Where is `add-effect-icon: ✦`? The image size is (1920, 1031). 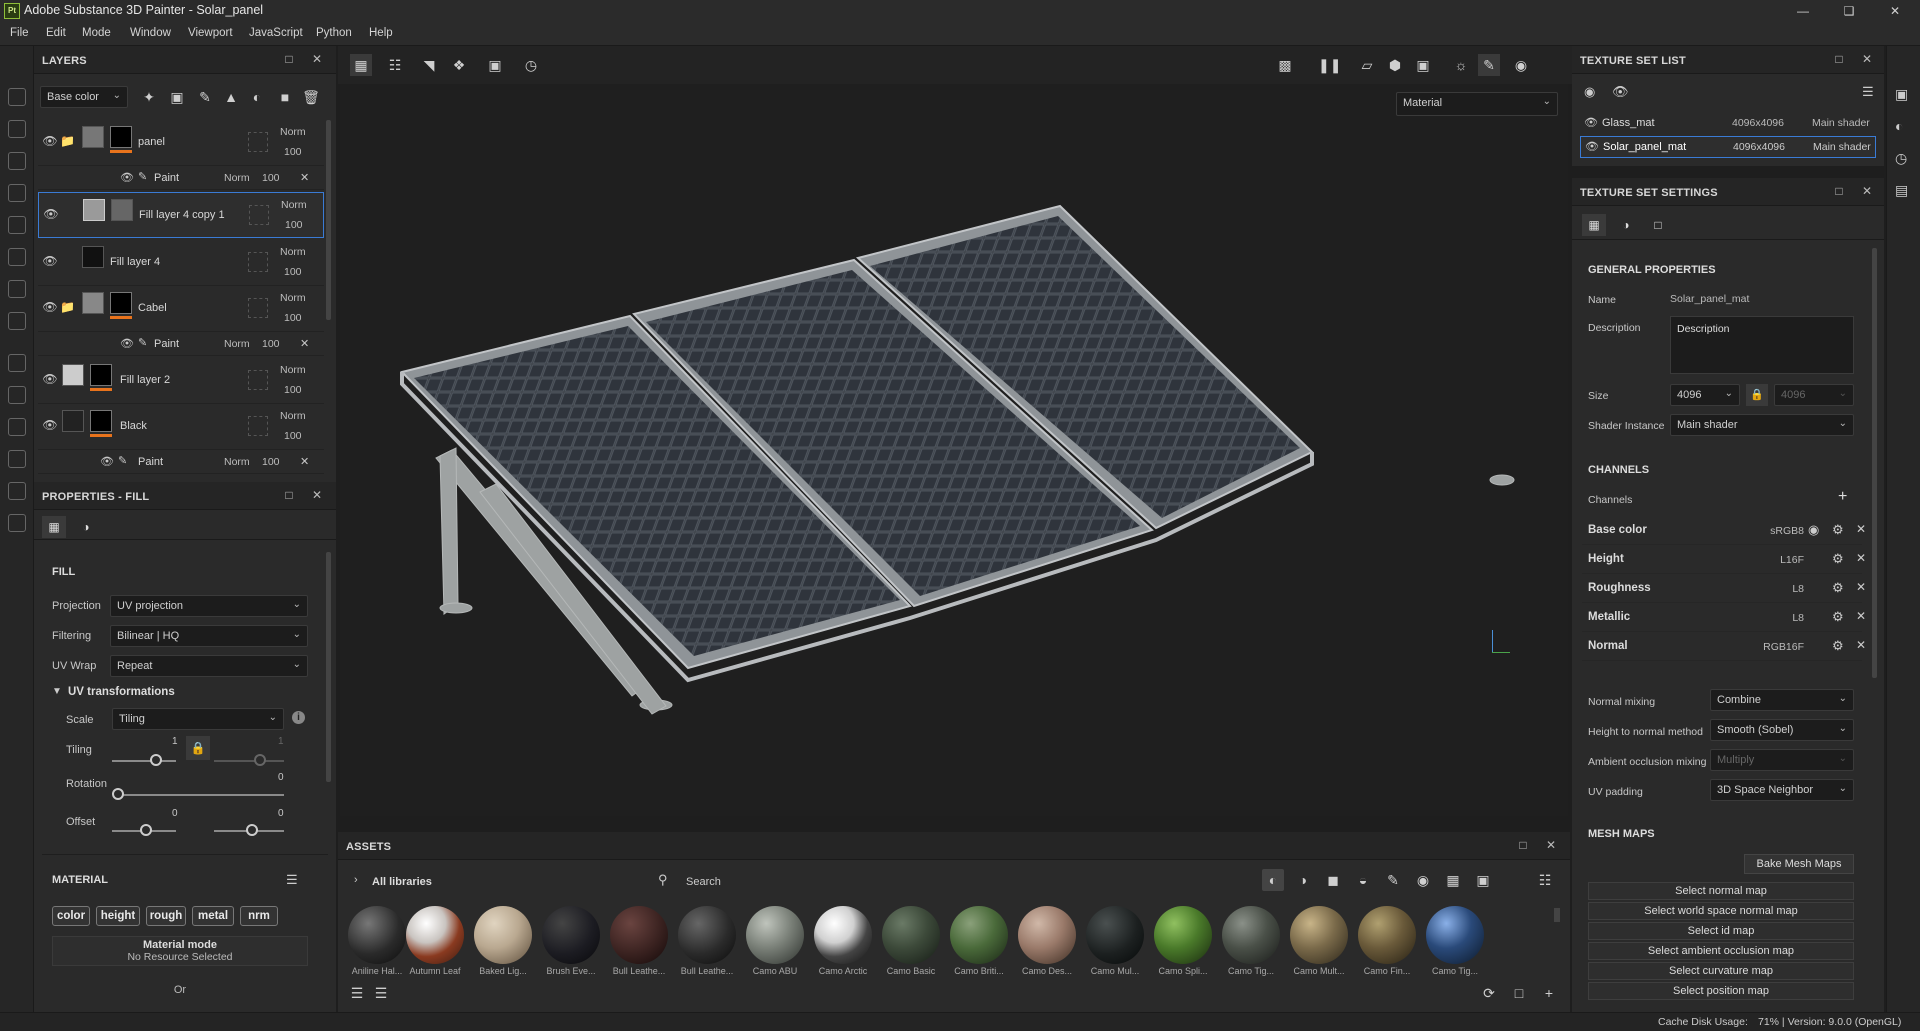 add-effect-icon: ✦ is located at coordinates (149, 97).